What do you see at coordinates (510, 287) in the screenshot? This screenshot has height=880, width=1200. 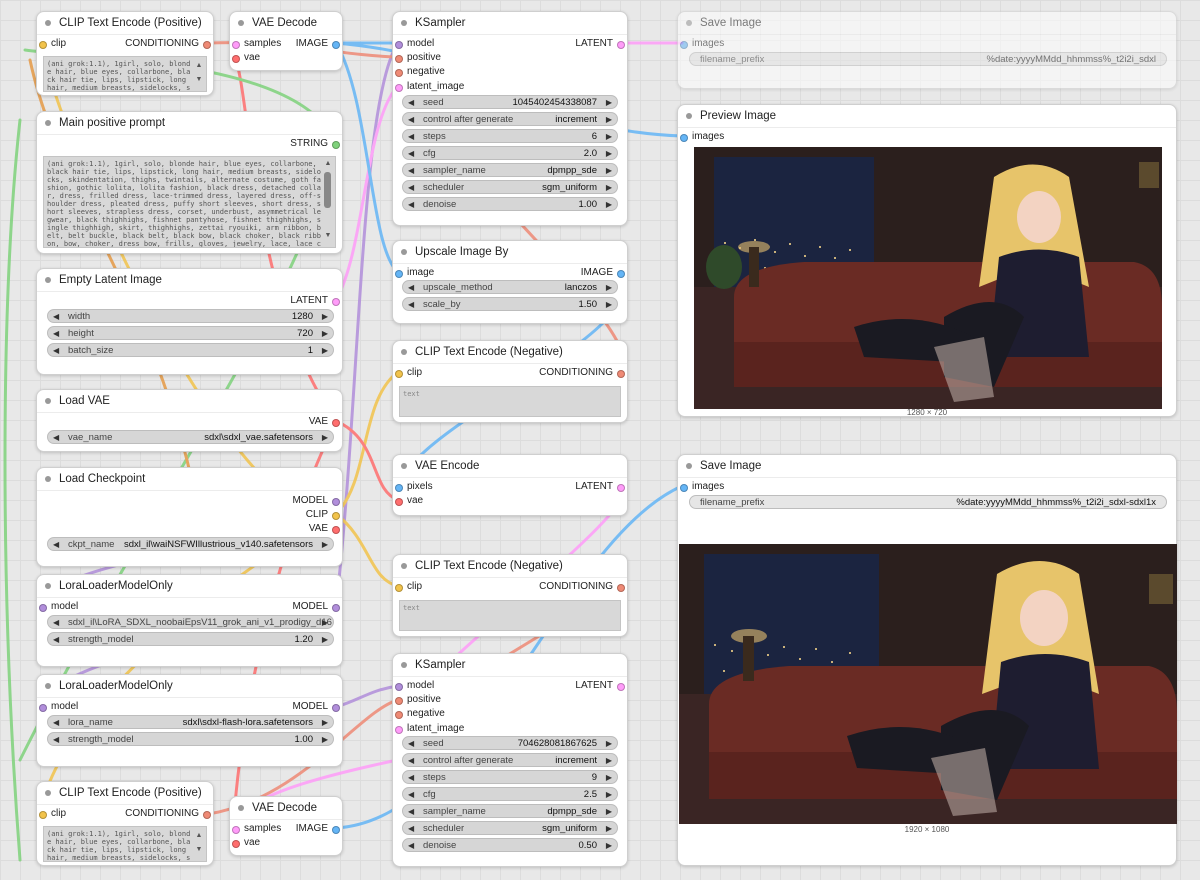 I see `widget-upscale-method: ◀ upscale_method lanczos ▶` at bounding box center [510, 287].